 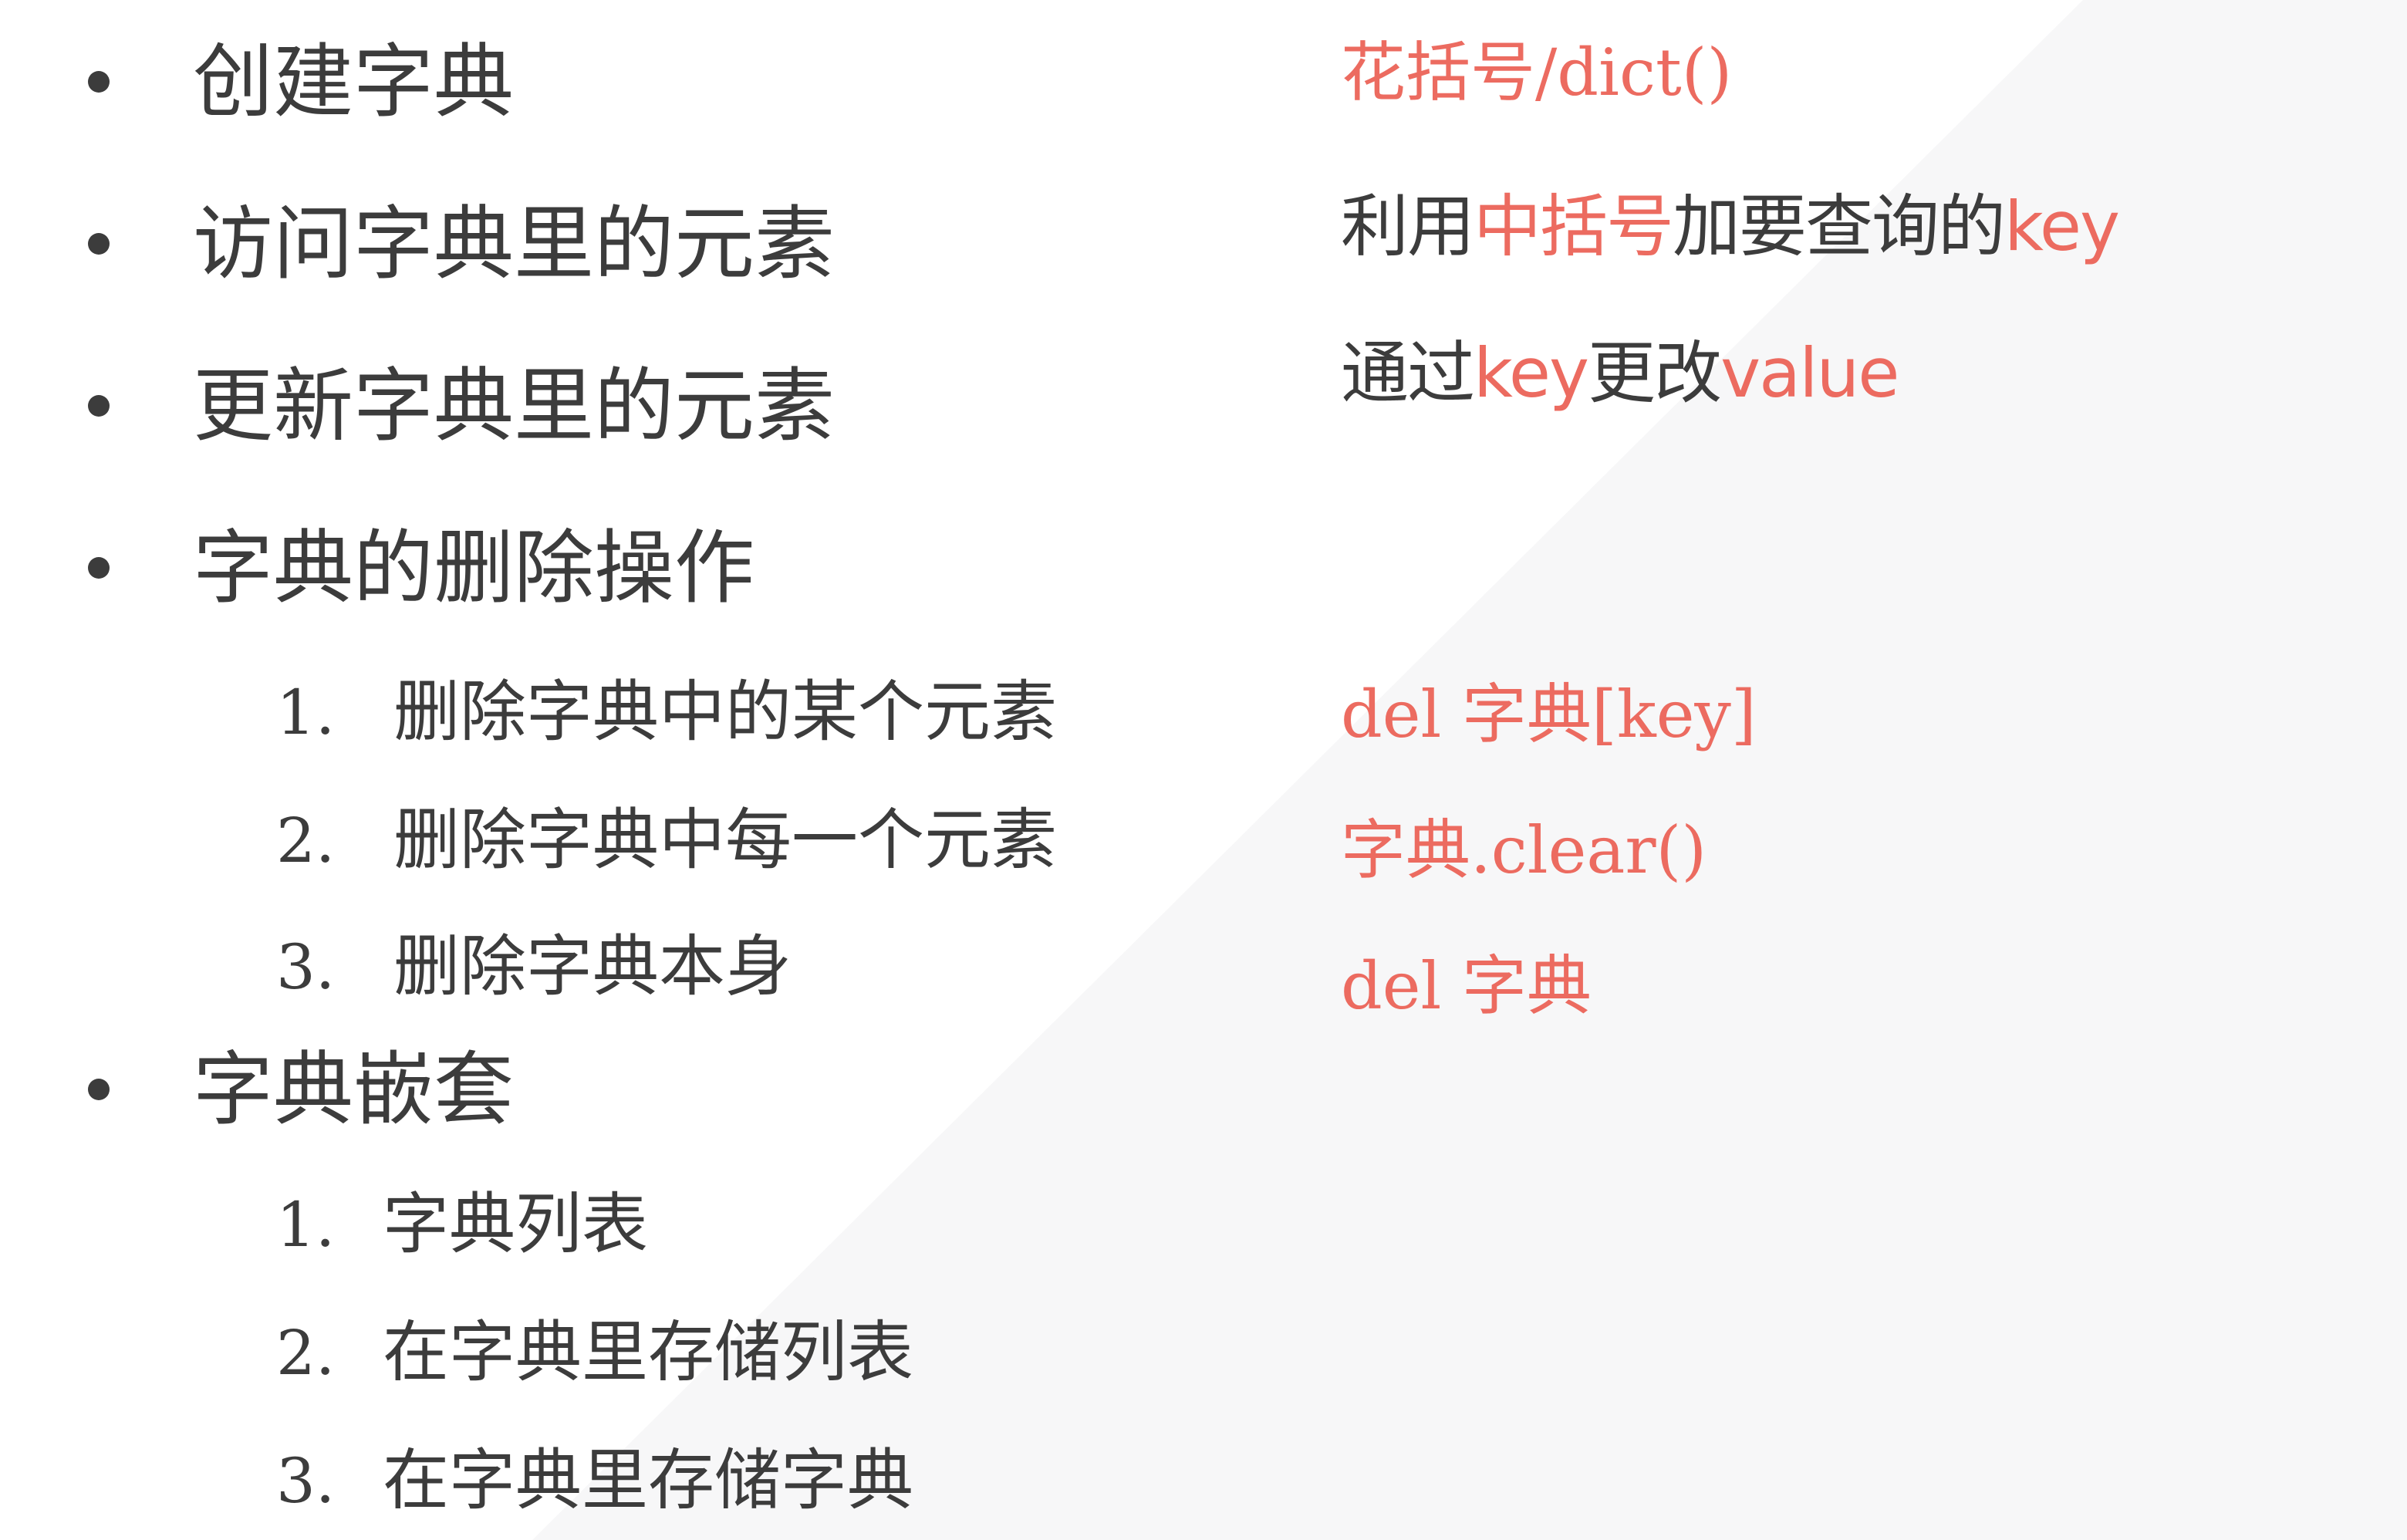 What do you see at coordinates (725, 713) in the screenshot?
I see `sub-item-delete-one: 删除字典中的某个元素` at bounding box center [725, 713].